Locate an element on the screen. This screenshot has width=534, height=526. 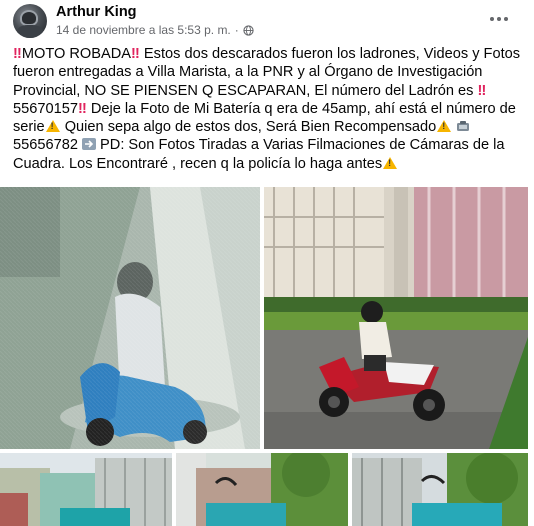
photo-blue-scooter-3-image is located at coordinates (440, 489).